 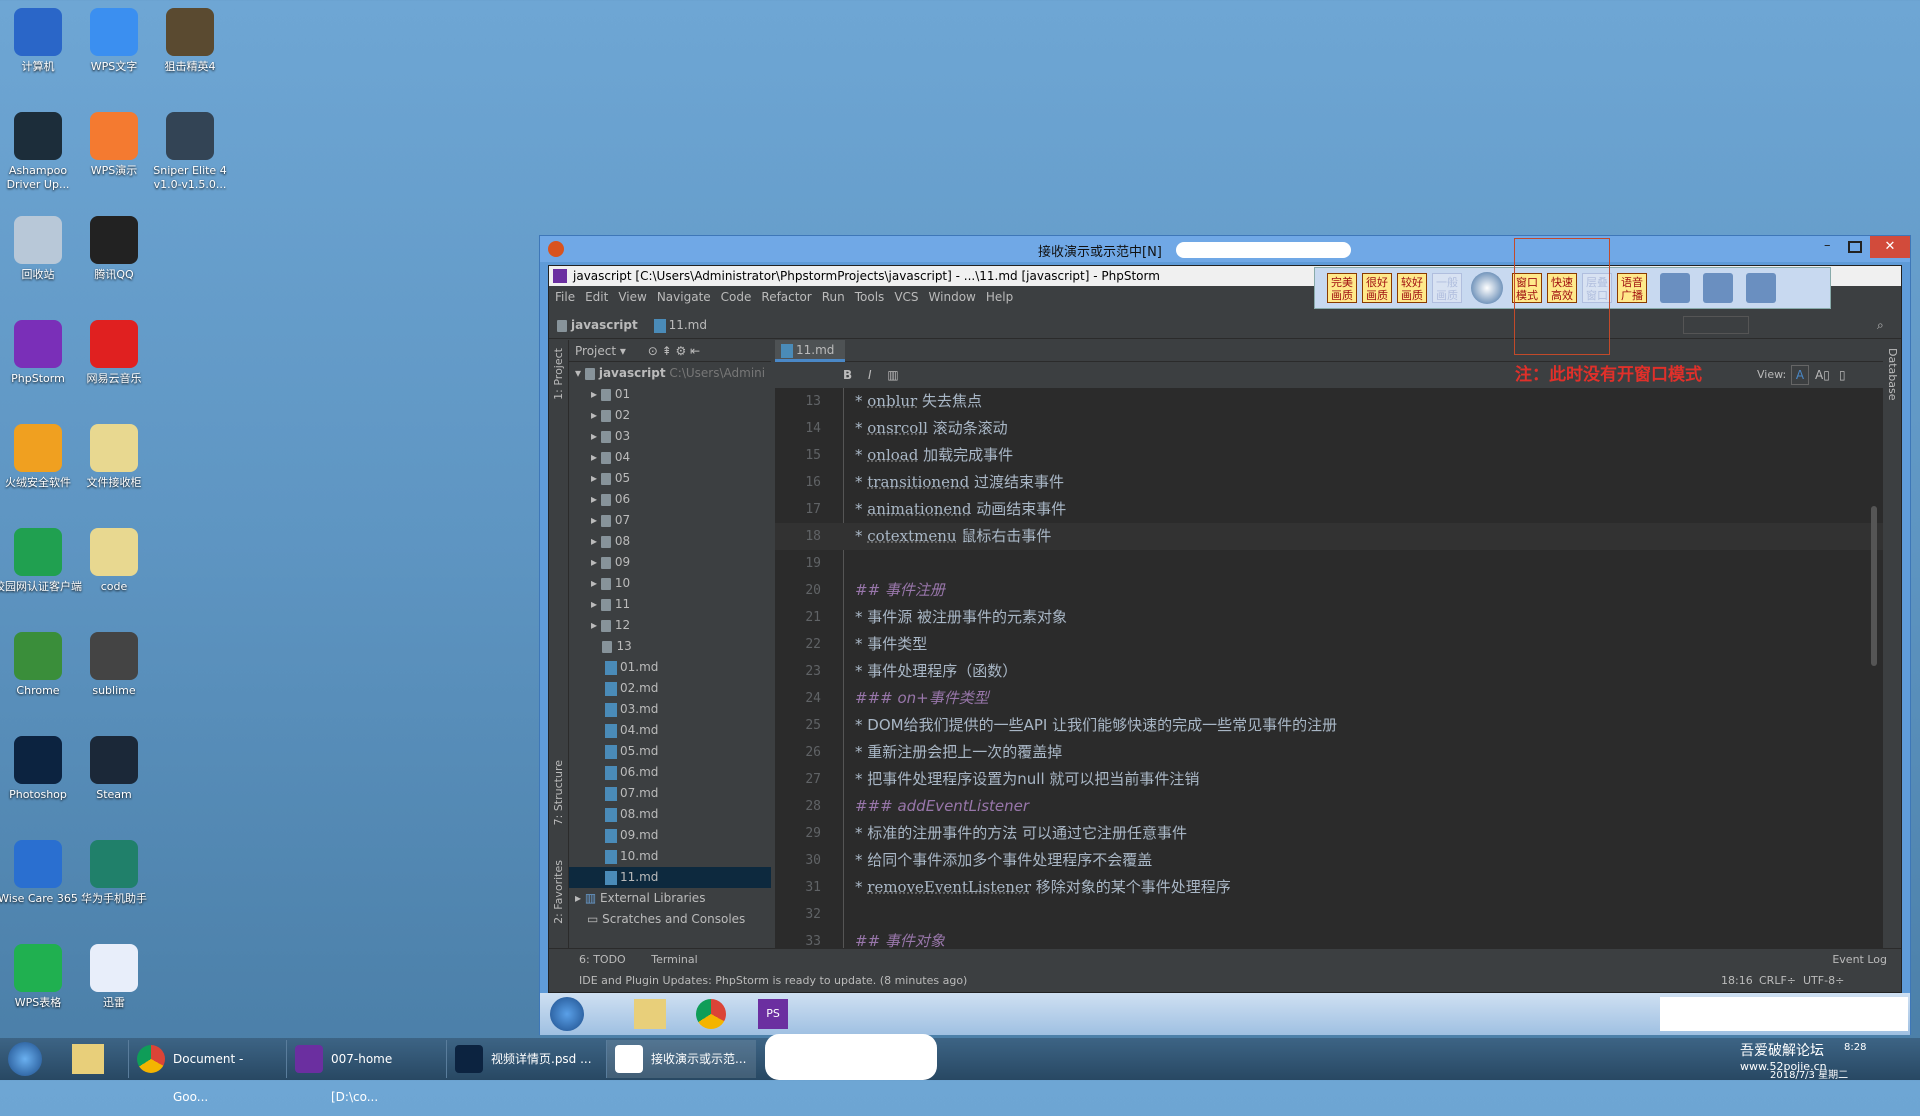 I want to click on toolbar-button: 一般画质, so click(x=1447, y=288).